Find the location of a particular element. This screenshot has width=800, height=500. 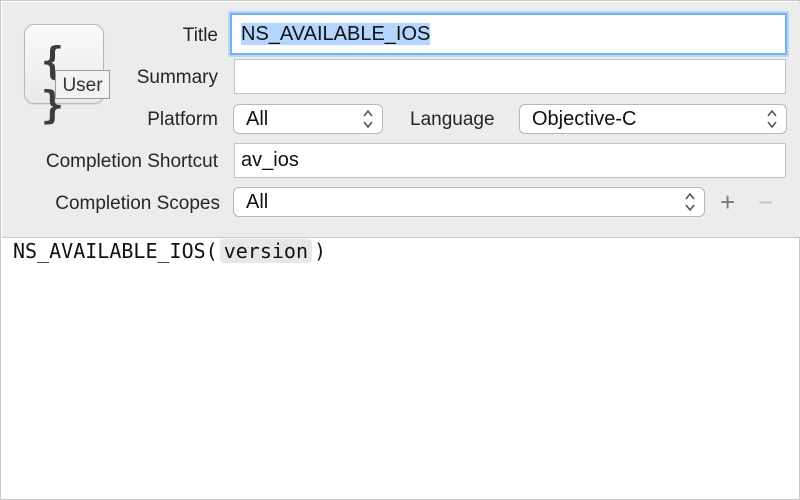

completion-scopes-popup-value: All is located at coordinates (257, 202).